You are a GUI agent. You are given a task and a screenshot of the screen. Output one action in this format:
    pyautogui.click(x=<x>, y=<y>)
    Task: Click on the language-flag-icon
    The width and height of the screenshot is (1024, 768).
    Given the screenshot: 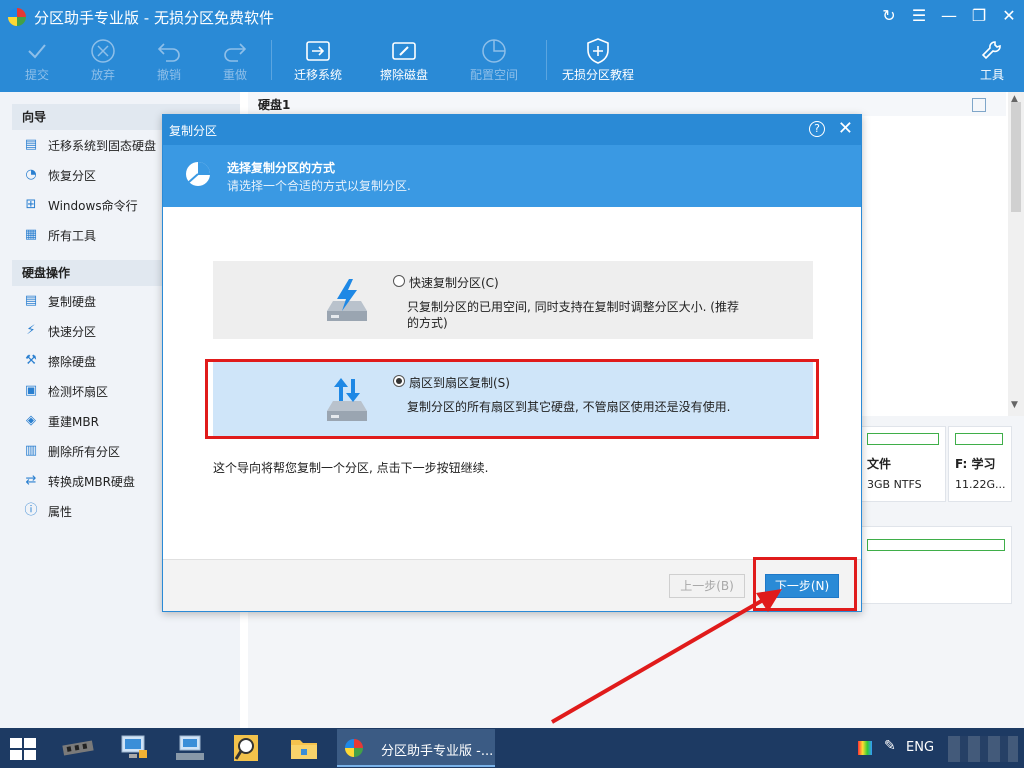 What is the action you would take?
    pyautogui.click(x=865, y=748)
    